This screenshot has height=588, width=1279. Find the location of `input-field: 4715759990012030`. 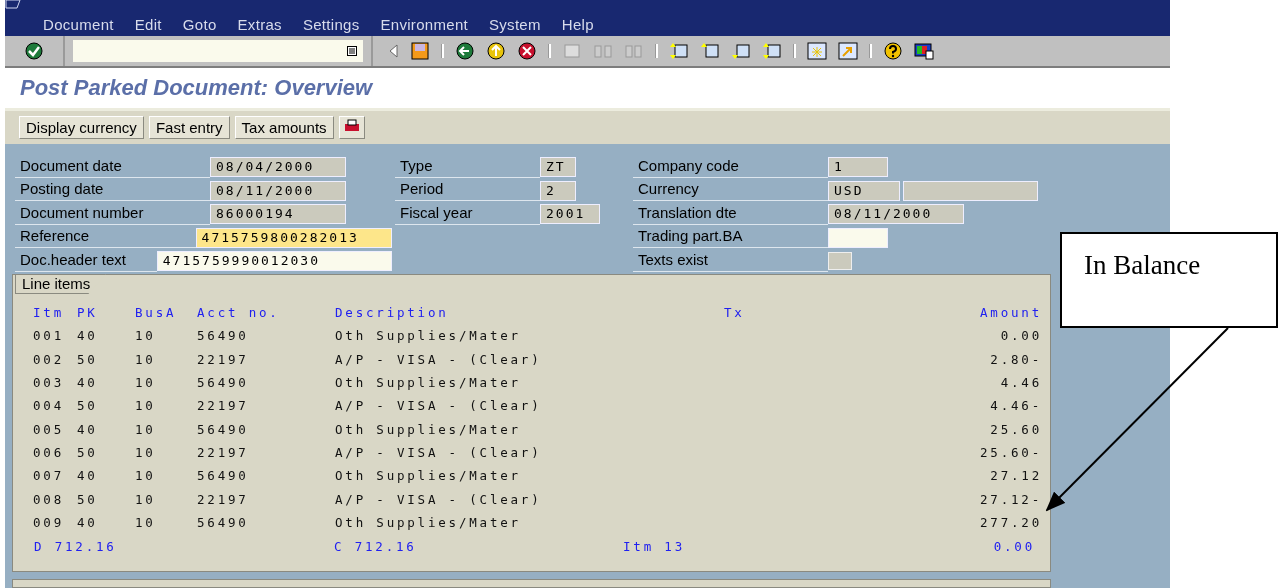

input-field: 4715759990012030 is located at coordinates (274, 261).